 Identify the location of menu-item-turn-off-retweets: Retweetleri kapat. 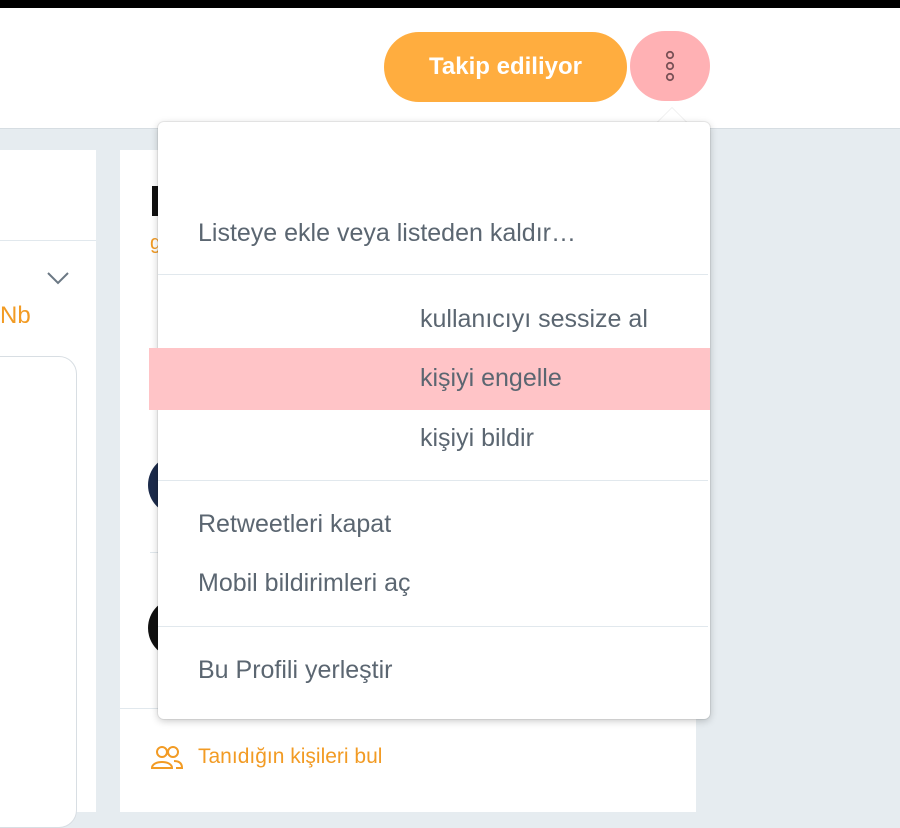
(294, 524).